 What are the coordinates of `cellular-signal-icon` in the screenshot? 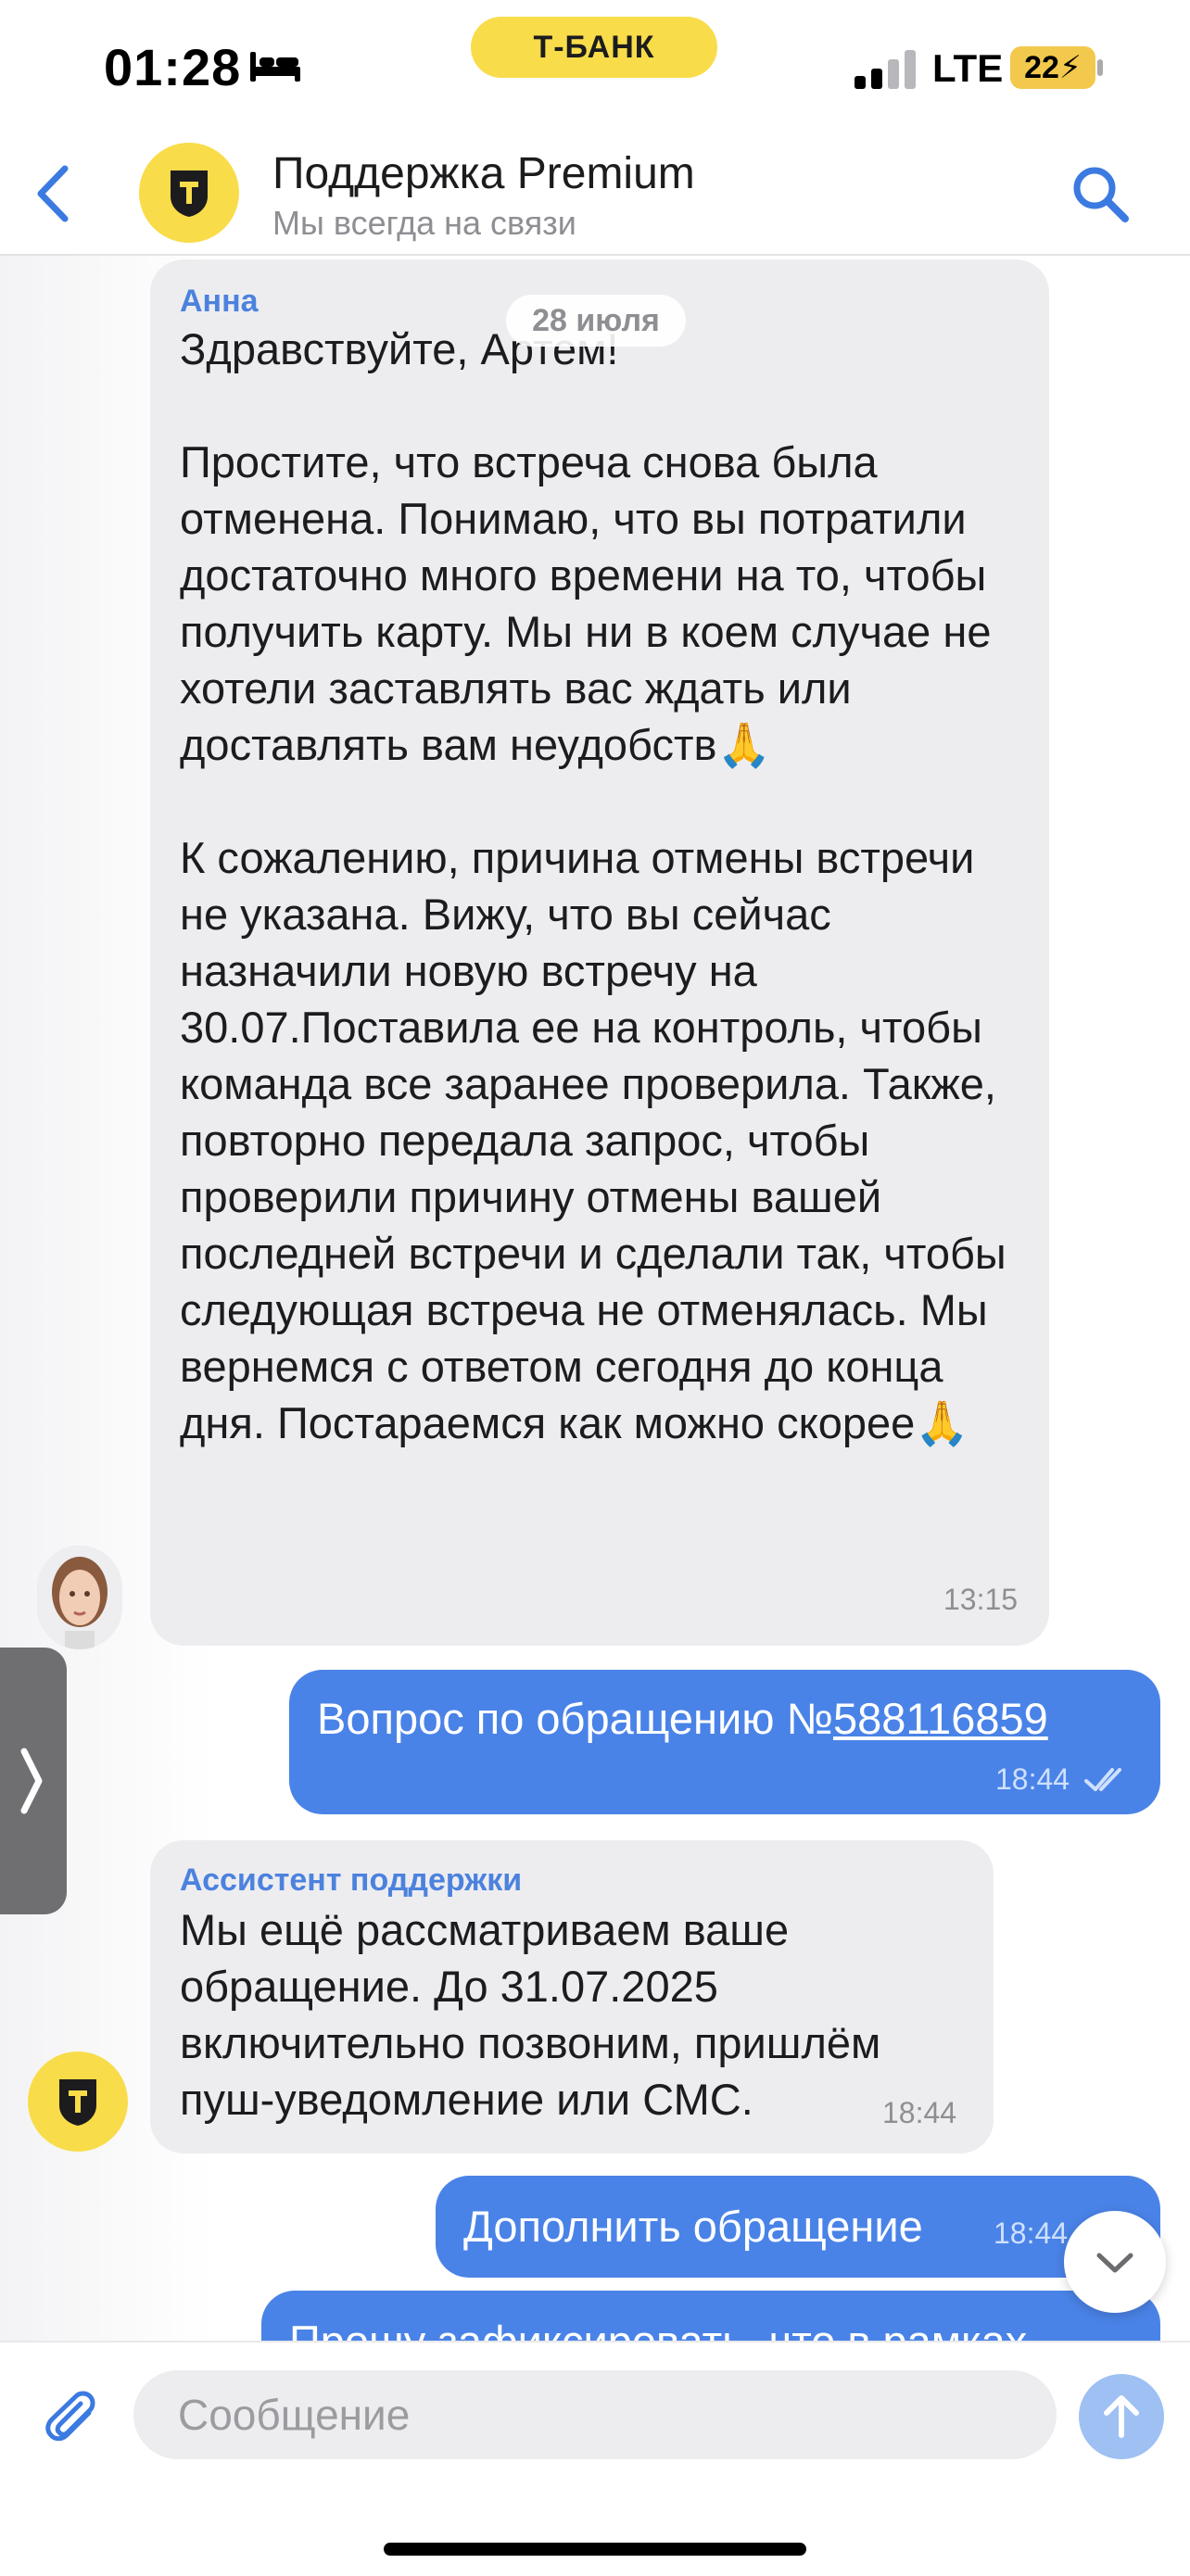 It's located at (885, 69).